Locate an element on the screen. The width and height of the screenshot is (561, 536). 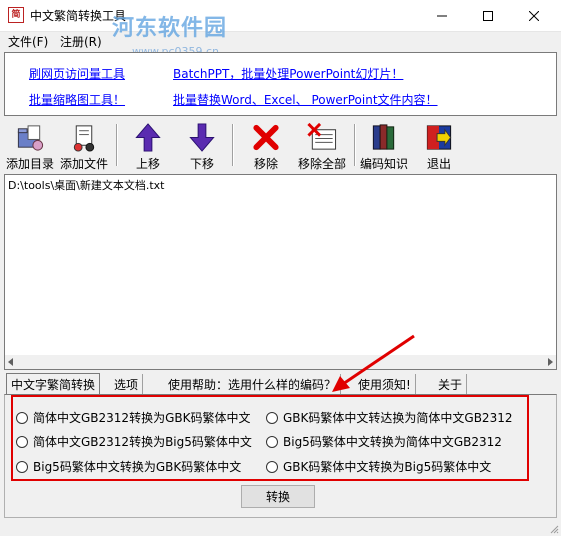
title-bar: 简 中文繁简转换工具 河东软件园 is located at coordinates (280, 20).